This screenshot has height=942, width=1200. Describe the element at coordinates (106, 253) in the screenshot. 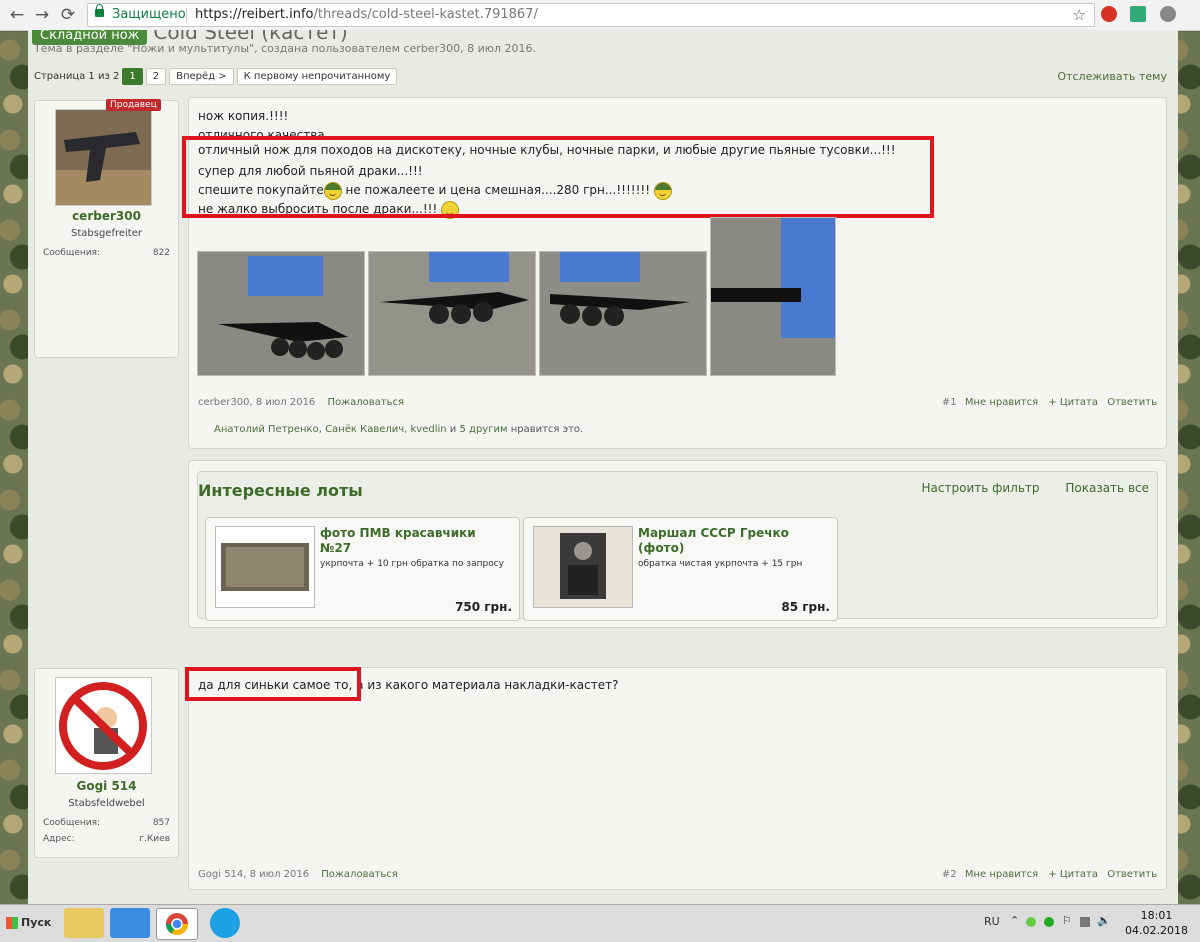

I see `user-messages-stat: Сообщения: 822` at that location.